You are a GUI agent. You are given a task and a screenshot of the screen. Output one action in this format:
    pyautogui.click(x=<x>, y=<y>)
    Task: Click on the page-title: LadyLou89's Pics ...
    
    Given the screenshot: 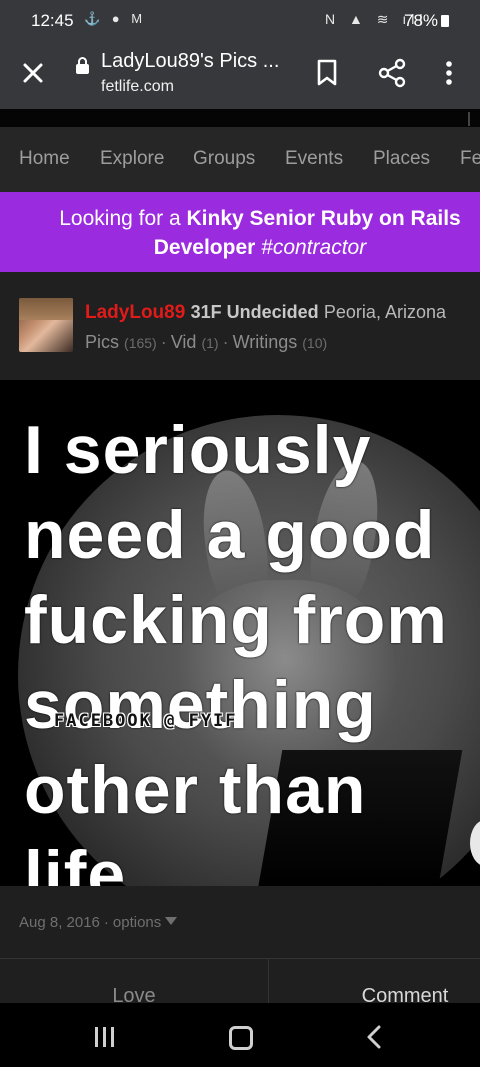 What is the action you would take?
    pyautogui.click(x=190, y=61)
    